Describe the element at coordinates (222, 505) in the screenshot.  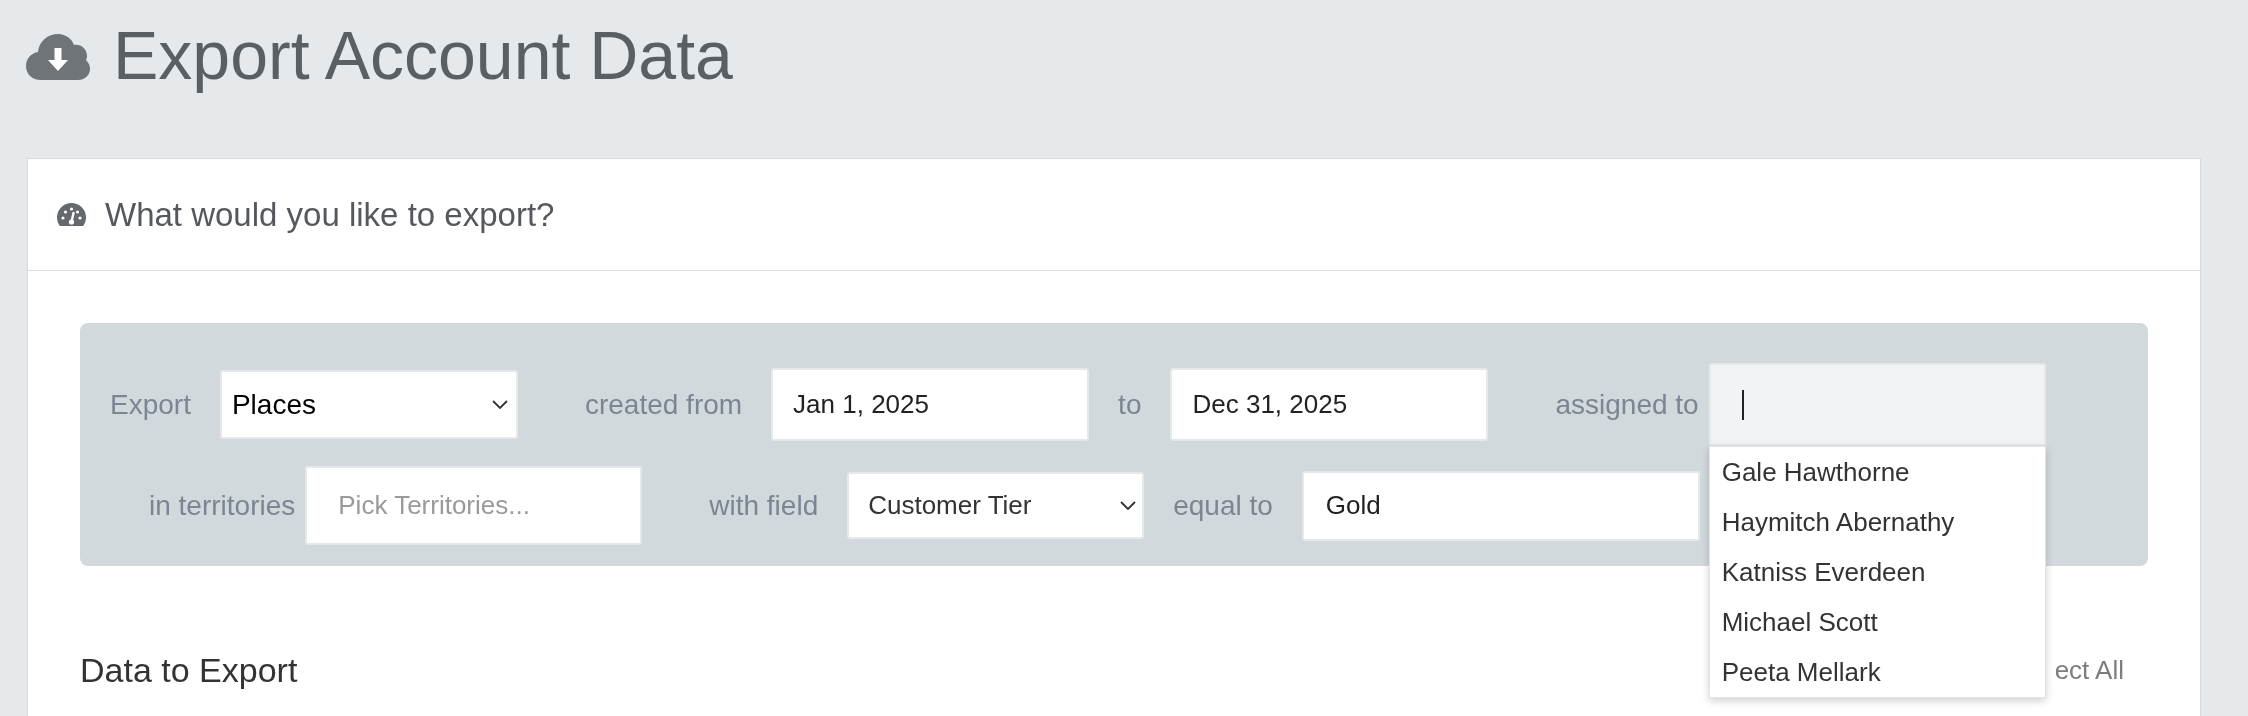
I see `filter-label: in territories` at that location.